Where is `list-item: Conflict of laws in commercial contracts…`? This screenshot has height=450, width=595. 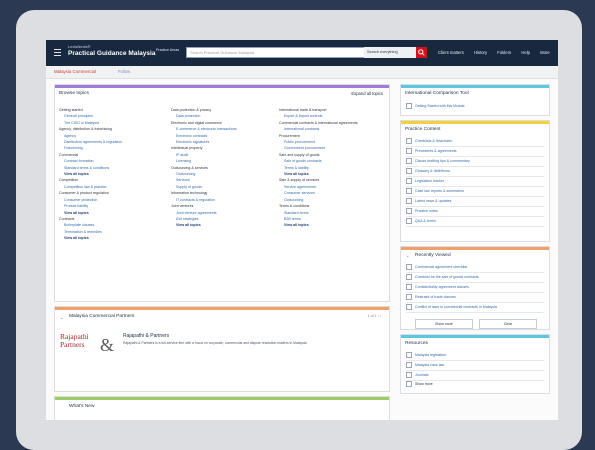 list-item: Conflict of laws in commercial contracts… is located at coordinates (475, 308).